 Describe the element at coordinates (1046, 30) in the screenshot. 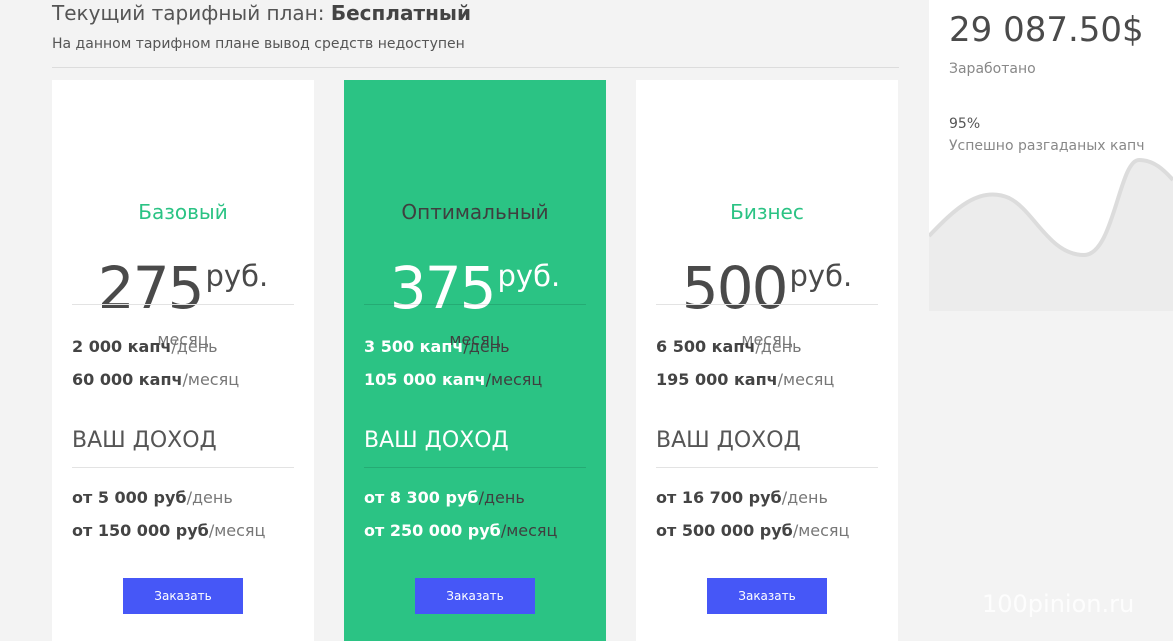

I see `earned-amount: 29 087.50$` at that location.